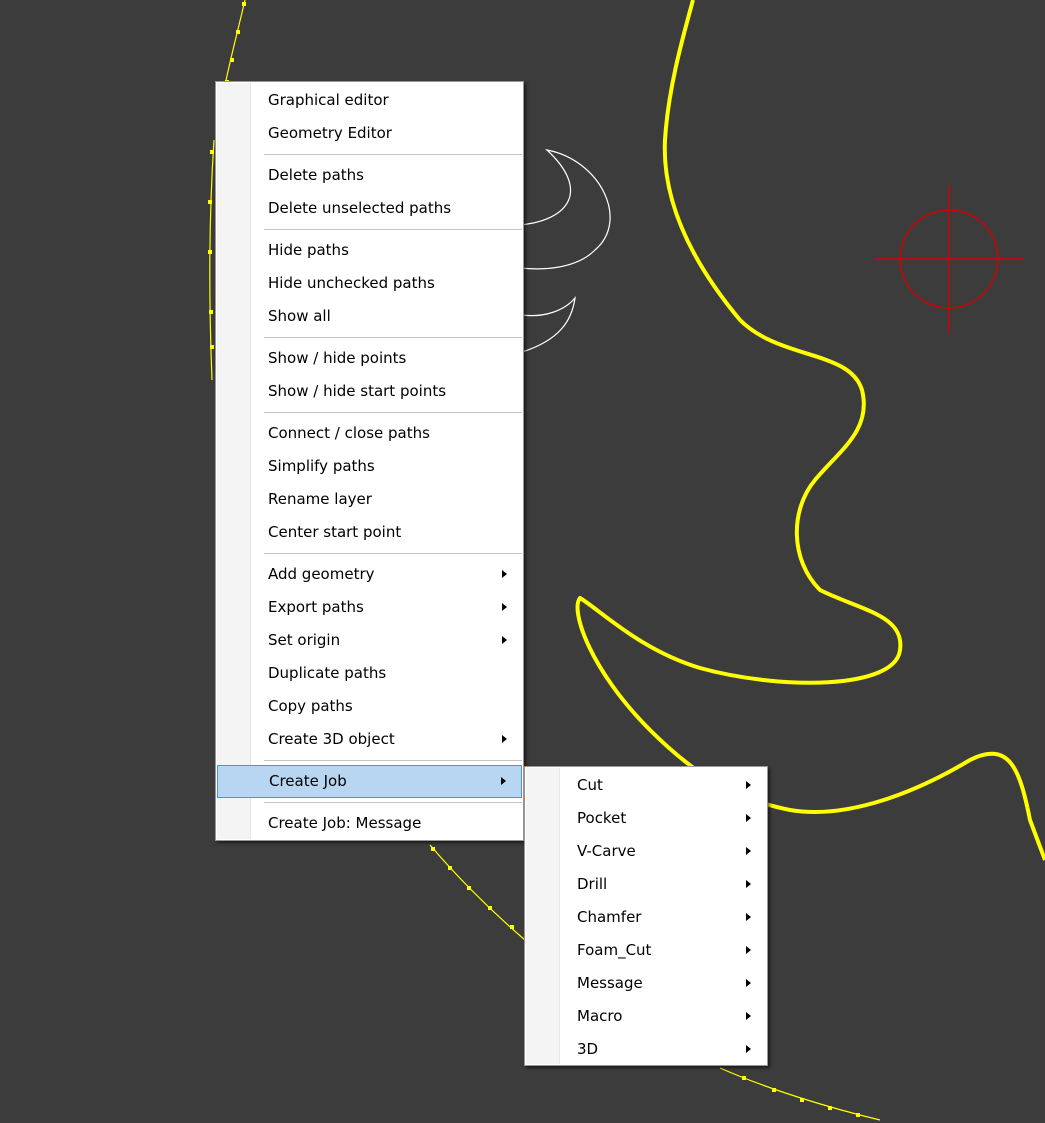 The width and height of the screenshot is (1045, 1123). Describe the element at coordinates (646, 1016) in the screenshot. I see `submenu-item-macro: Macro` at that location.